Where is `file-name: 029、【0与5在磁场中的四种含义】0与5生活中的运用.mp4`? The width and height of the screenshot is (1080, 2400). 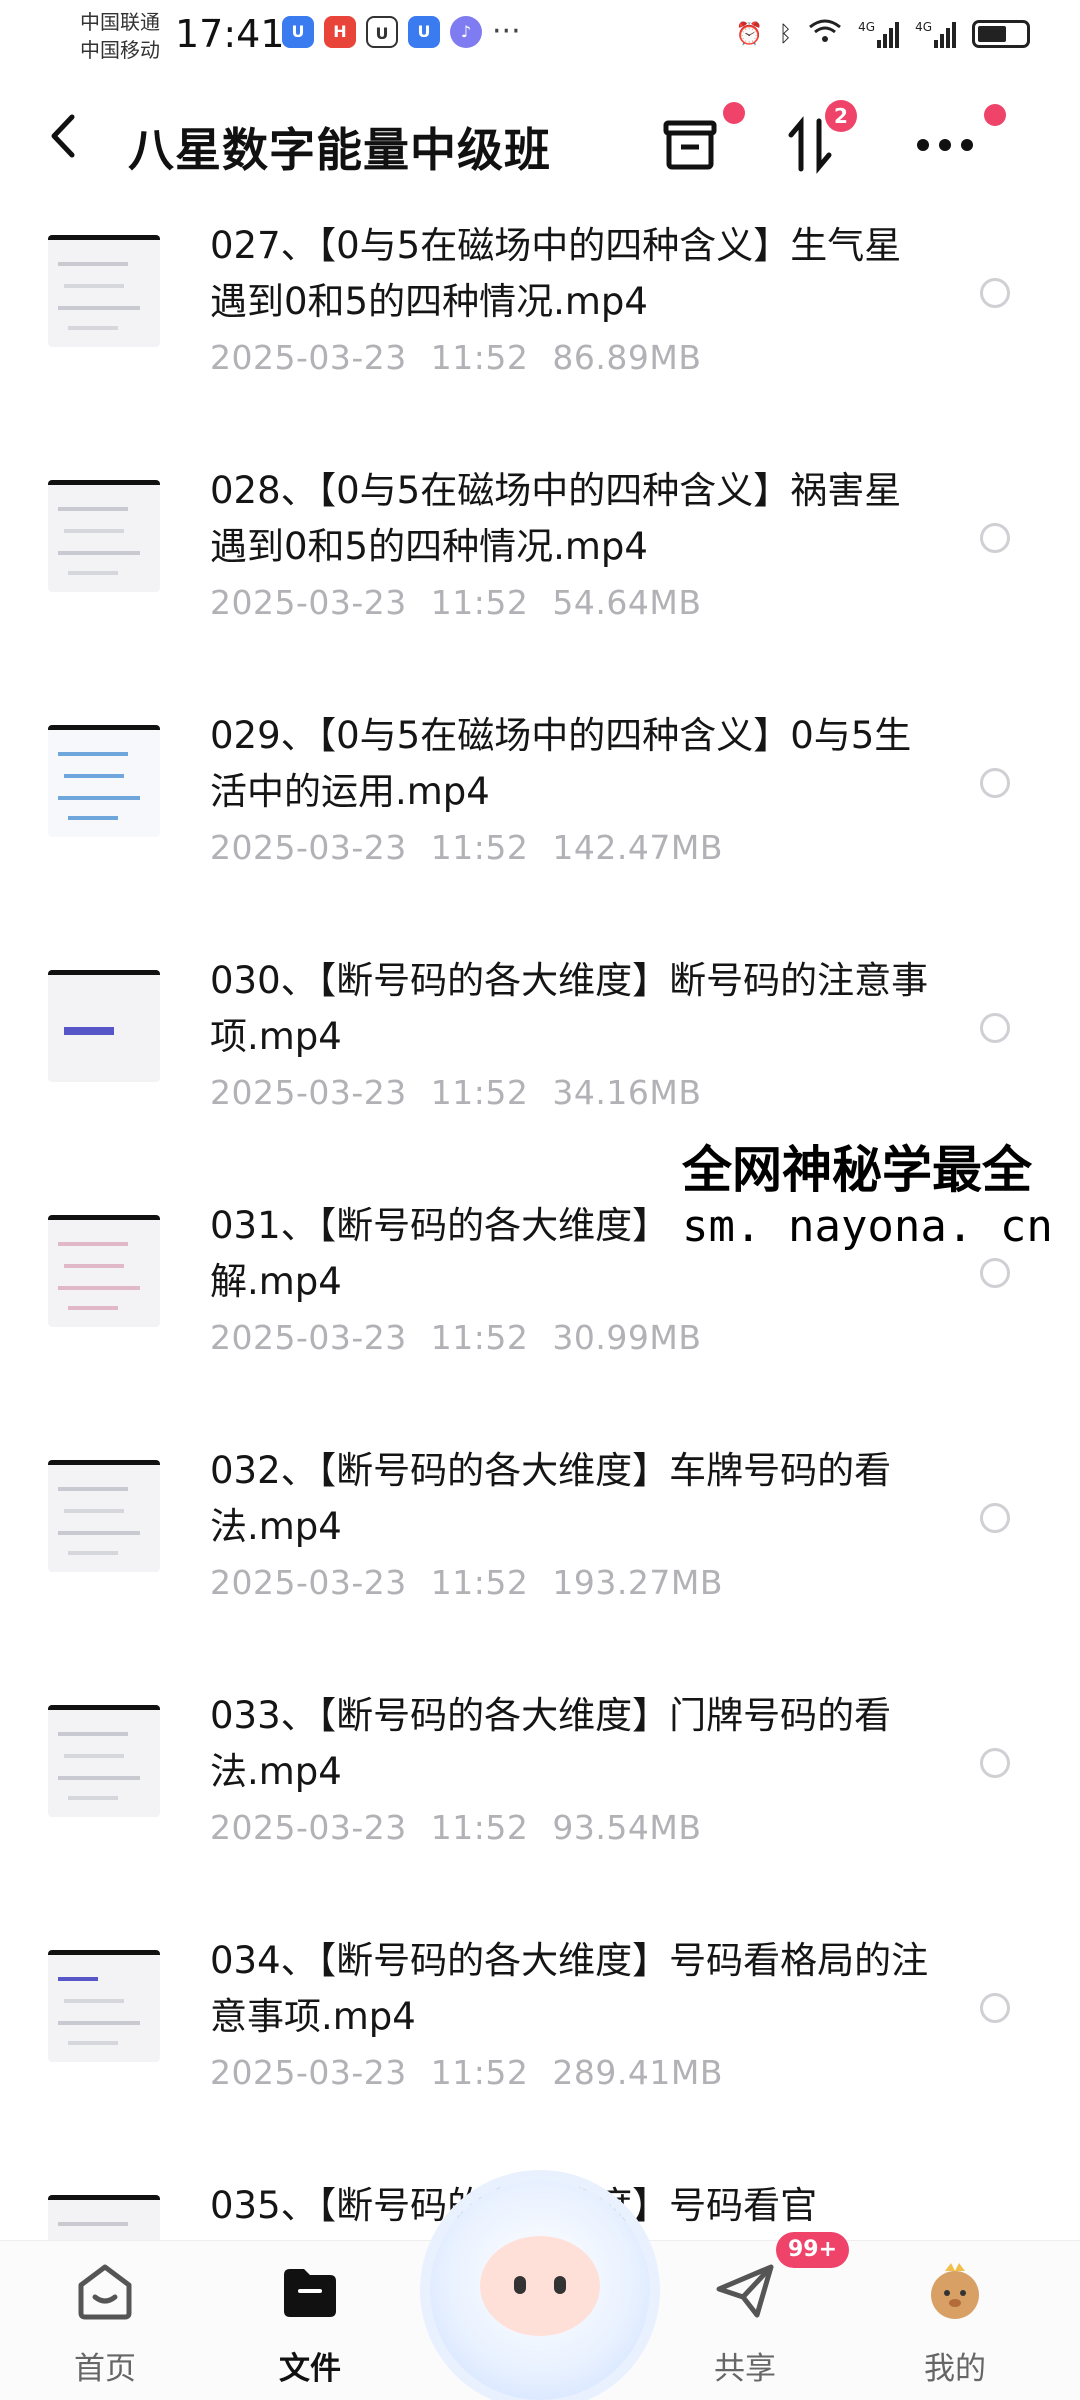 file-name: 029、【0与5在磁场中的四种含义】0与5生活中的运用.mp4 is located at coordinates (561, 763).